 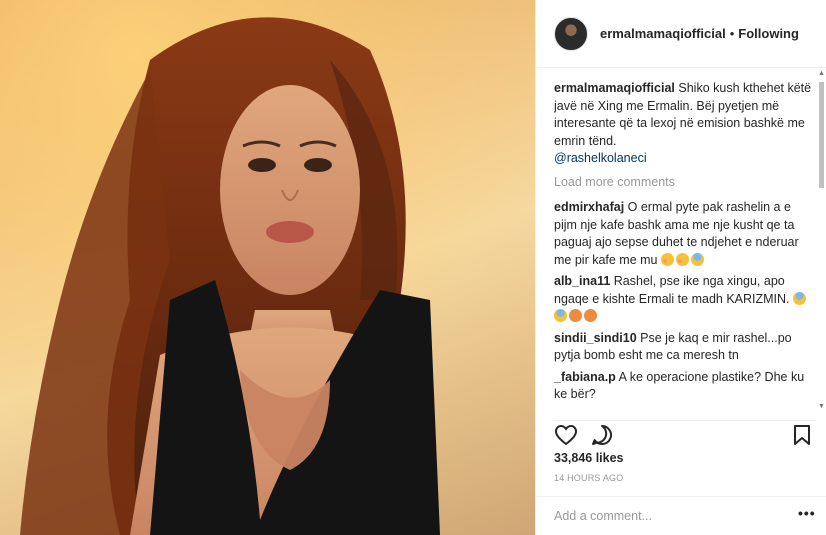 What do you see at coordinates (807, 513) in the screenshot?
I see `more-options-icon: •••` at bounding box center [807, 513].